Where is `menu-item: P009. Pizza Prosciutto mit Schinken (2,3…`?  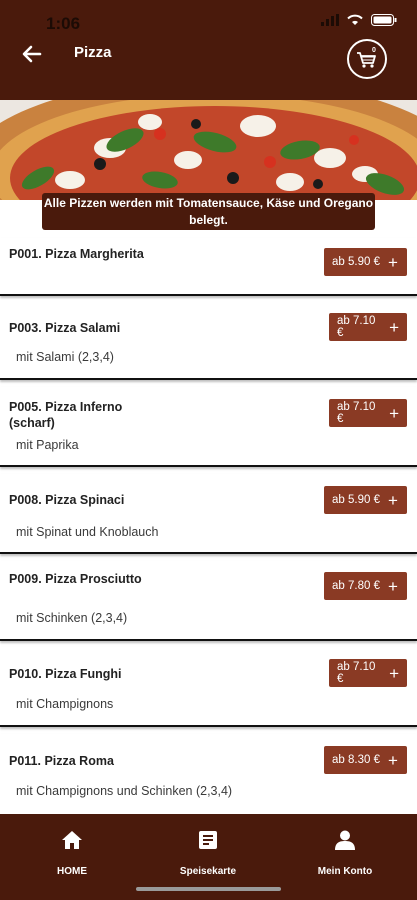
menu-item: P009. Pizza Prosciutto mit Schinken (2,3… is located at coordinates (208, 601).